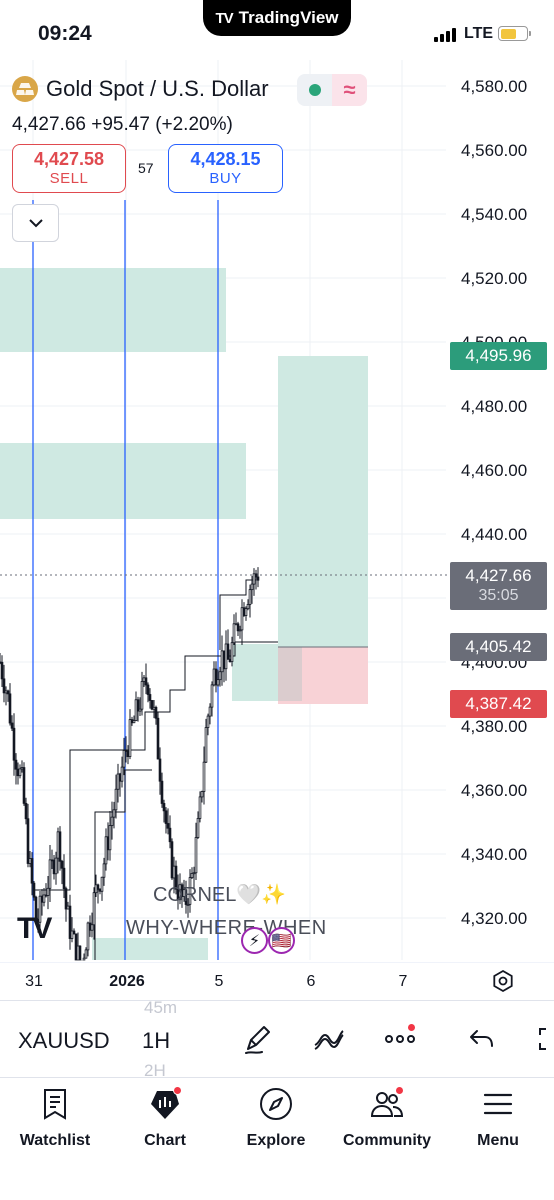 The image size is (554, 1200). I want to click on sell-button: 4,427.58 SELL, so click(69, 168).